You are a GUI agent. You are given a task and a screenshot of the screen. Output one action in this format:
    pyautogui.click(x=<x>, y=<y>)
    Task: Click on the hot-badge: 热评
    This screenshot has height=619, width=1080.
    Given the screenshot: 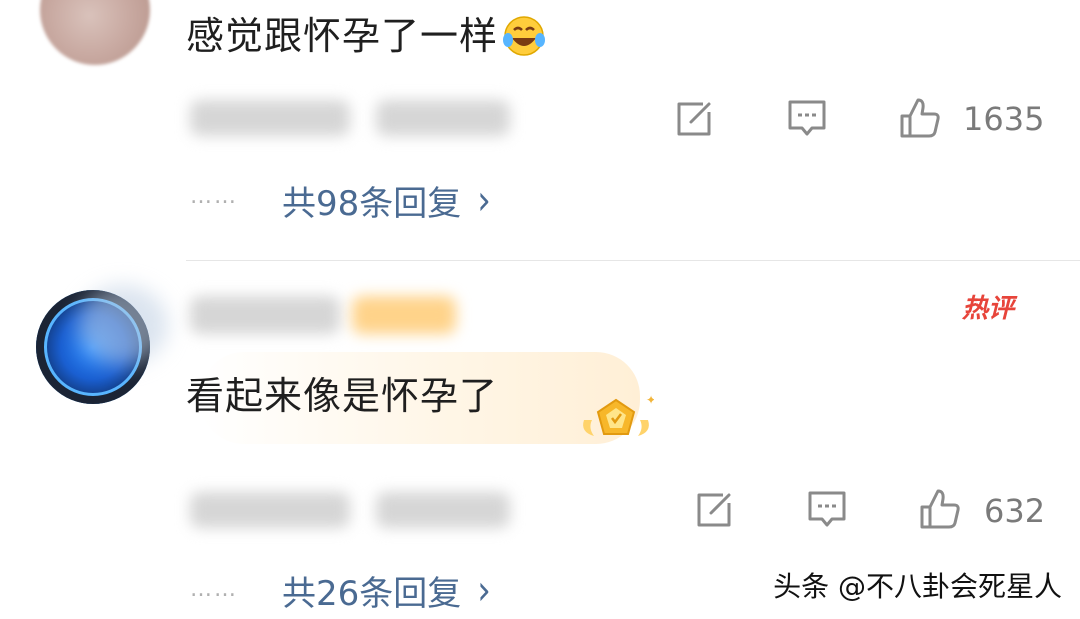 What is the action you would take?
    pyautogui.click(x=988, y=306)
    